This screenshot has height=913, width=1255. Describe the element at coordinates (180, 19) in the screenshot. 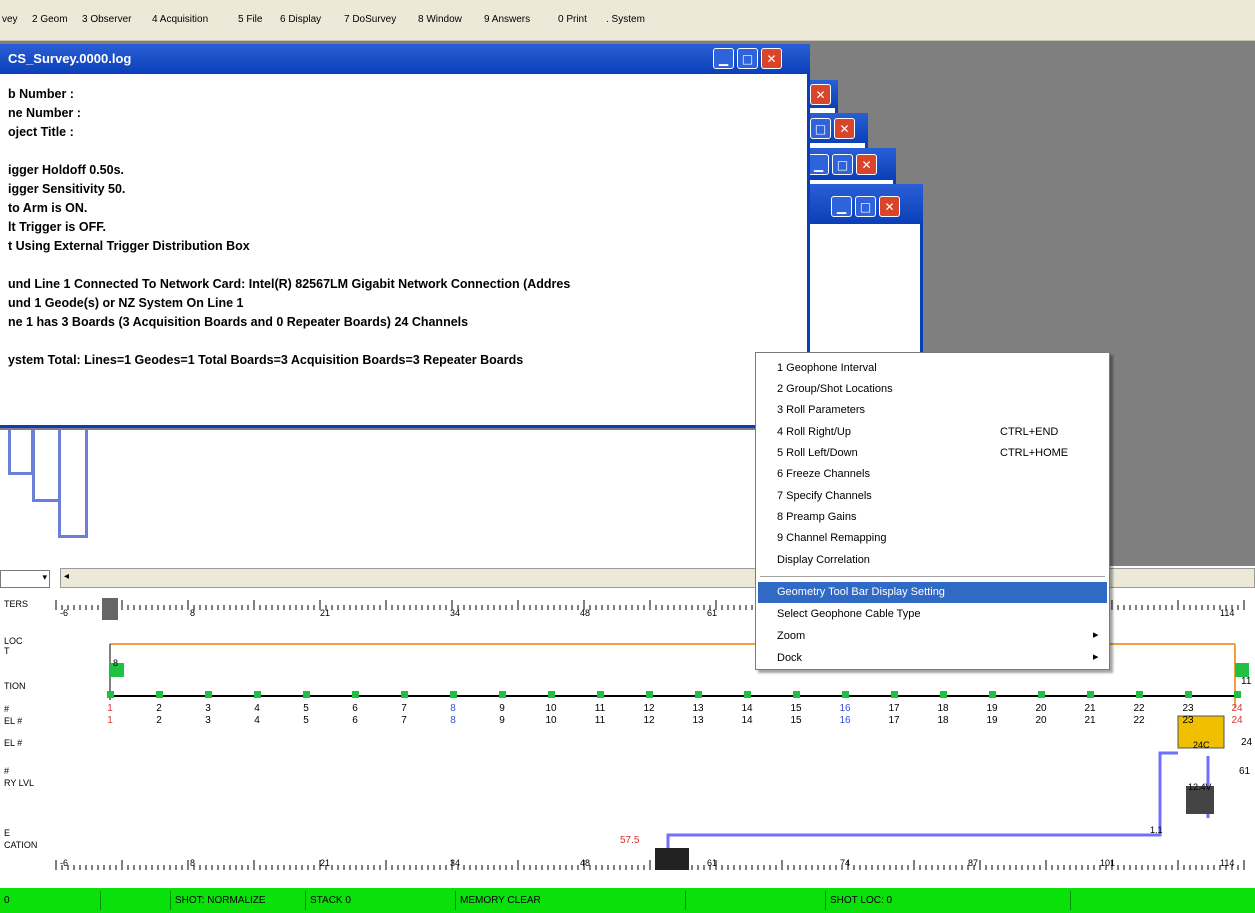

I see `menu-acquisition: 4 Acquisition` at that location.